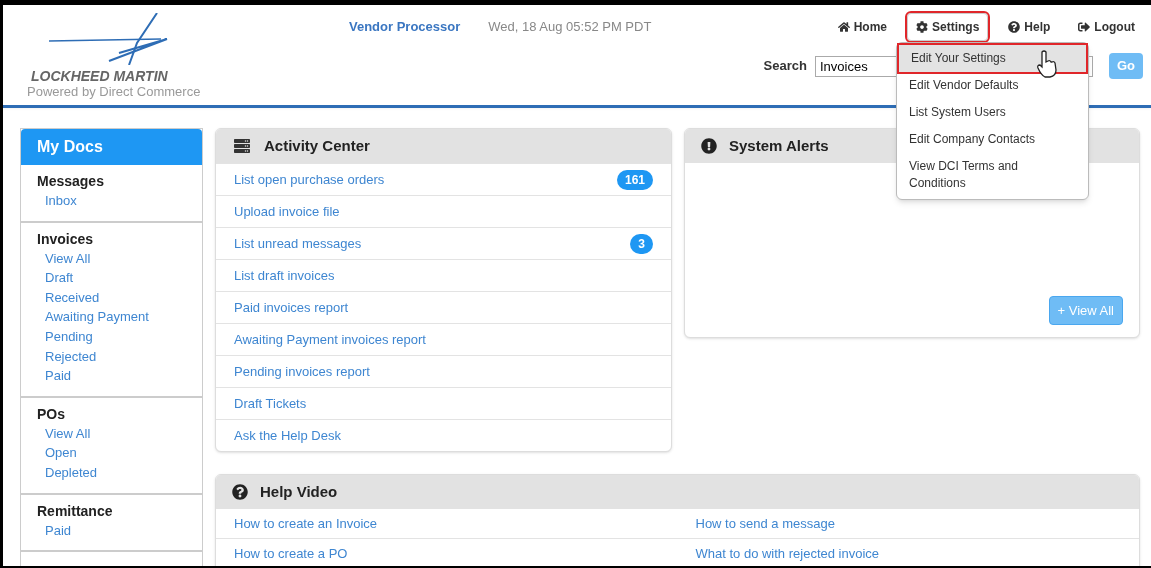 The width and height of the screenshot is (1151, 568). I want to click on panel-title: System Alerts, so click(779, 145).